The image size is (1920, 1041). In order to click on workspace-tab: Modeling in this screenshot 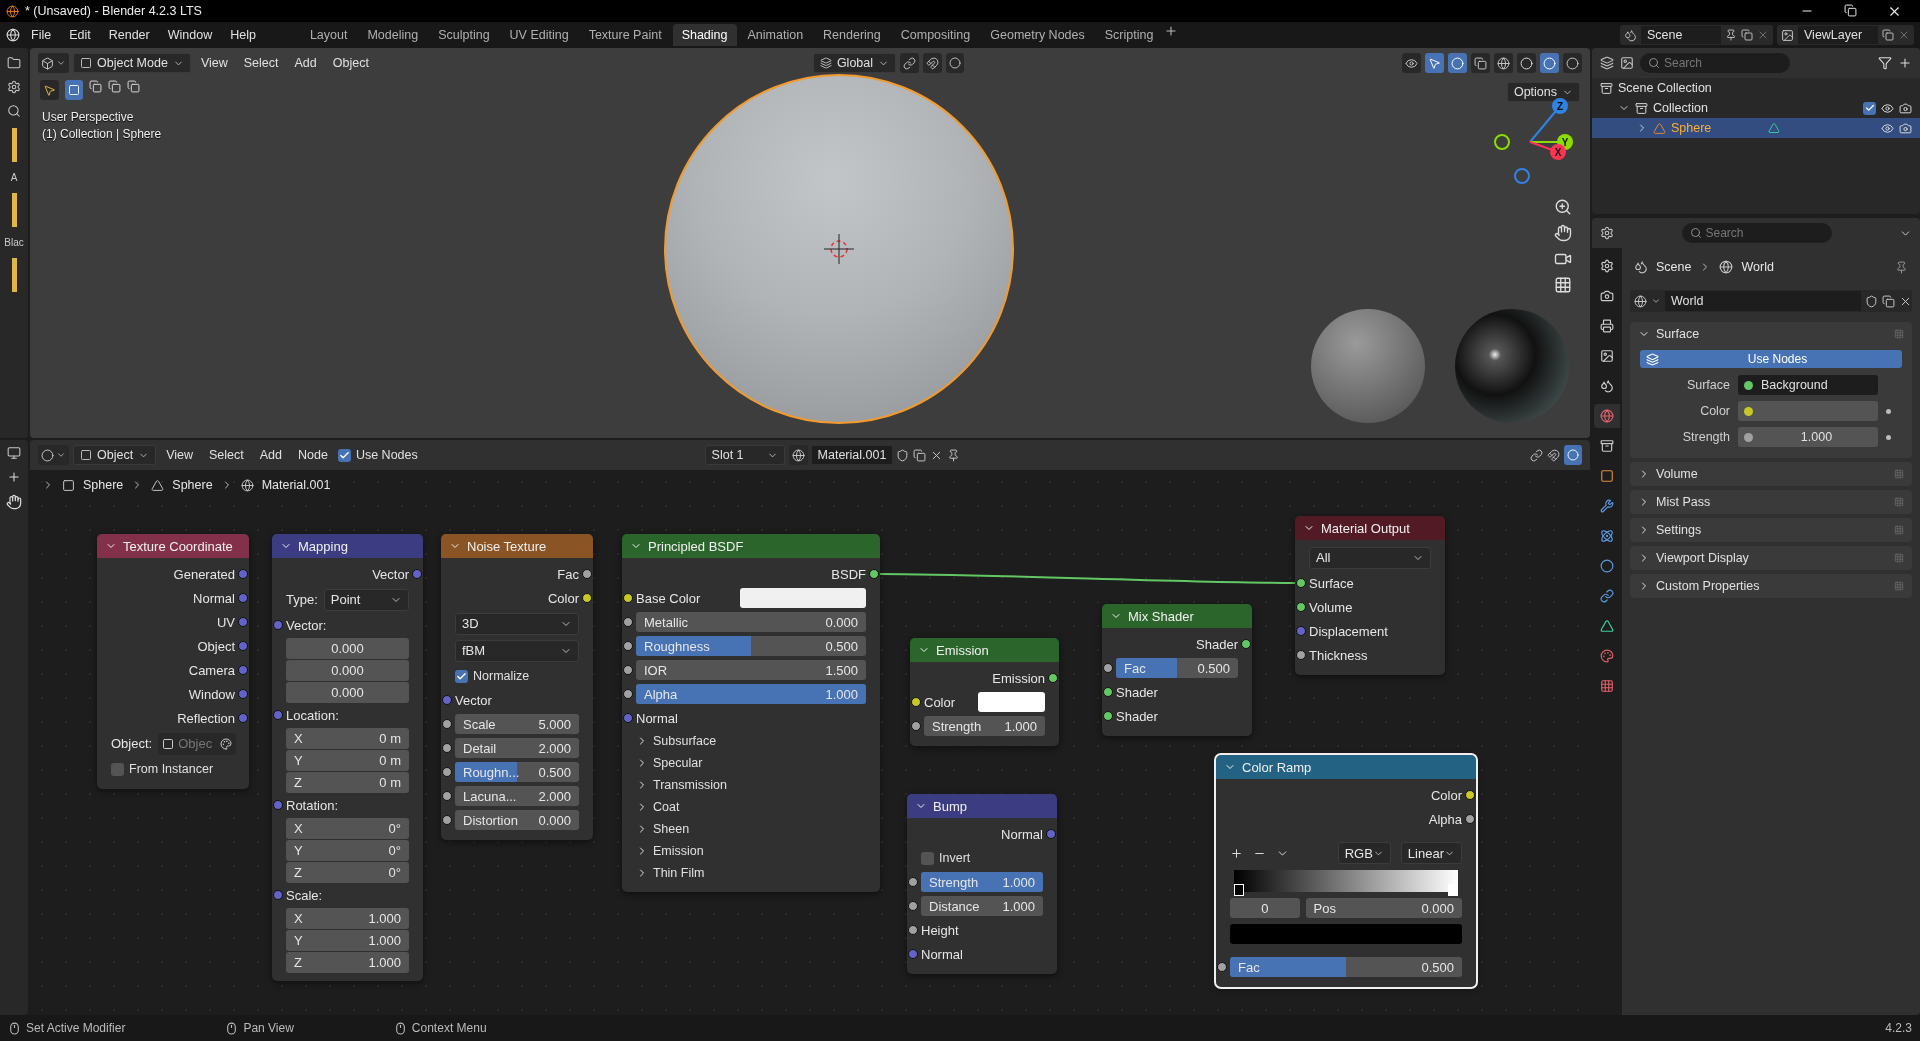, I will do `click(393, 35)`.